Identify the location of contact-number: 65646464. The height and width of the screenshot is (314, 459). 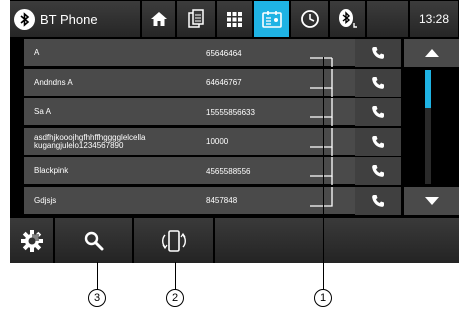
(224, 53).